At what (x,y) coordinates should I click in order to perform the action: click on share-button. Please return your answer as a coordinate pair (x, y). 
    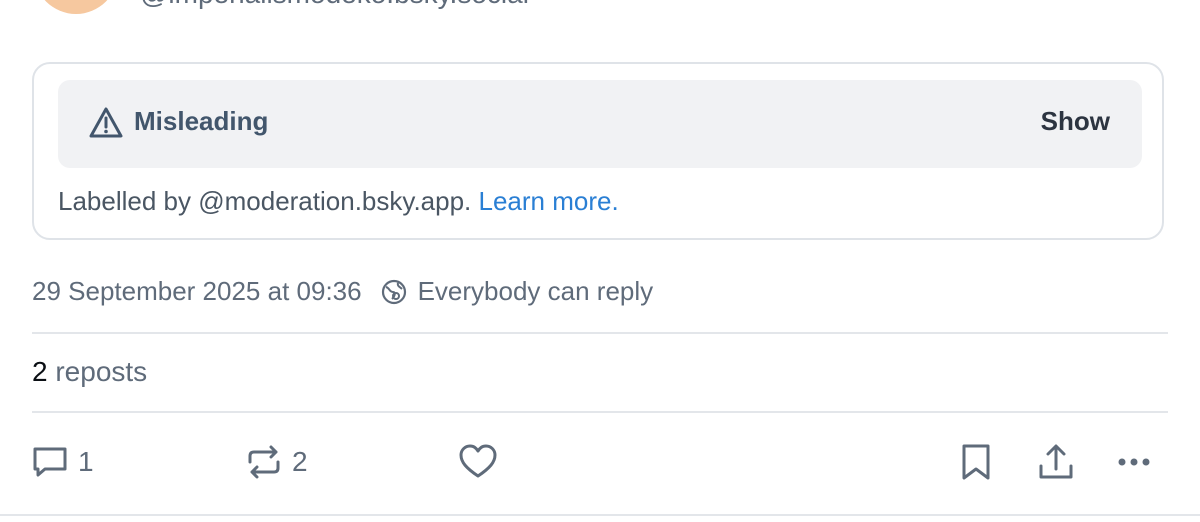
    Looking at the image, I should click on (1056, 462).